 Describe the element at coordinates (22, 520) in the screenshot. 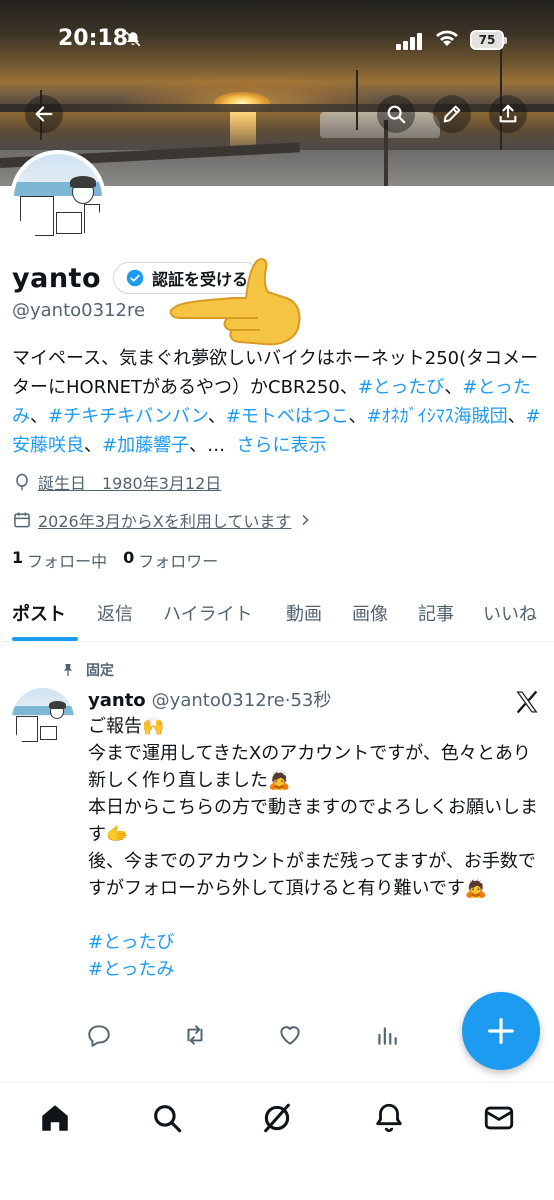

I see `calendar-icon` at that location.